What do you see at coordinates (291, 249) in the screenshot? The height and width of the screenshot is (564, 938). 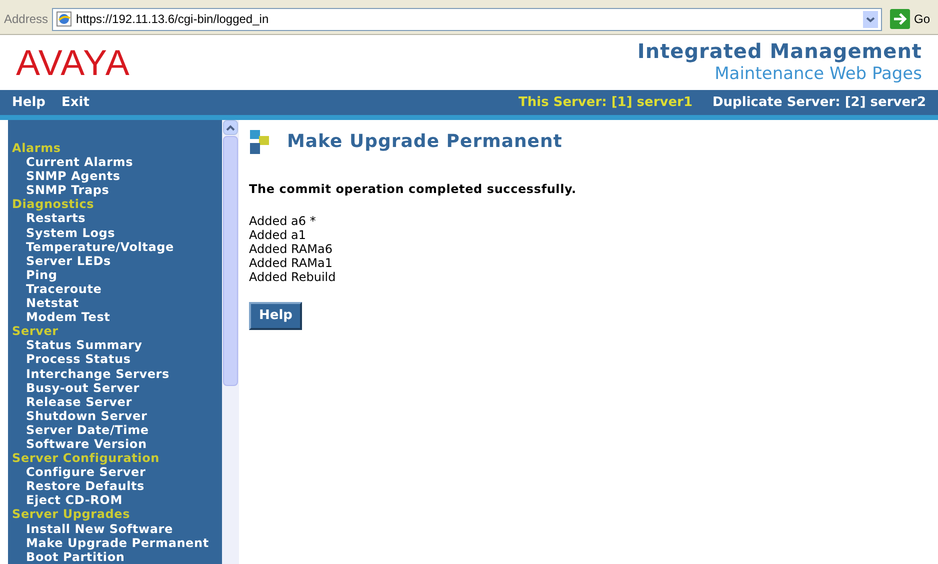 I see `result-line: Added RAMa6` at bounding box center [291, 249].